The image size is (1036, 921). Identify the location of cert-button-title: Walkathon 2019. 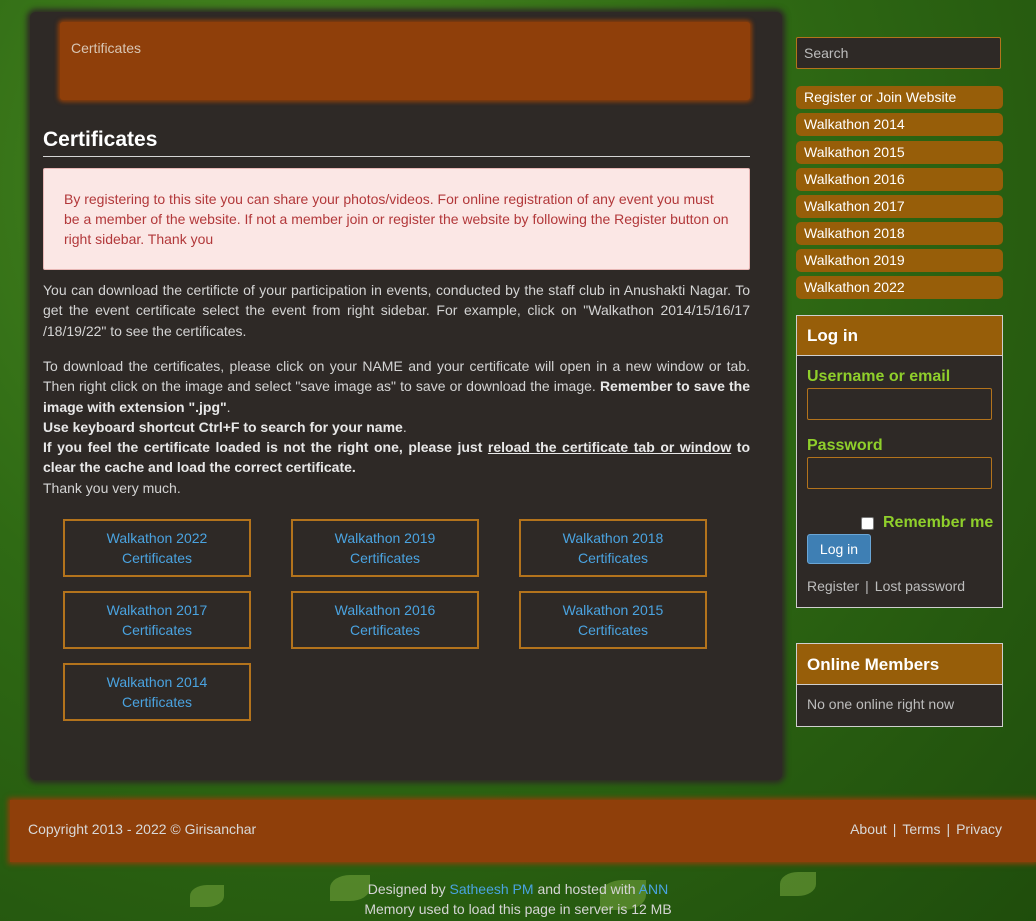
(385, 538).